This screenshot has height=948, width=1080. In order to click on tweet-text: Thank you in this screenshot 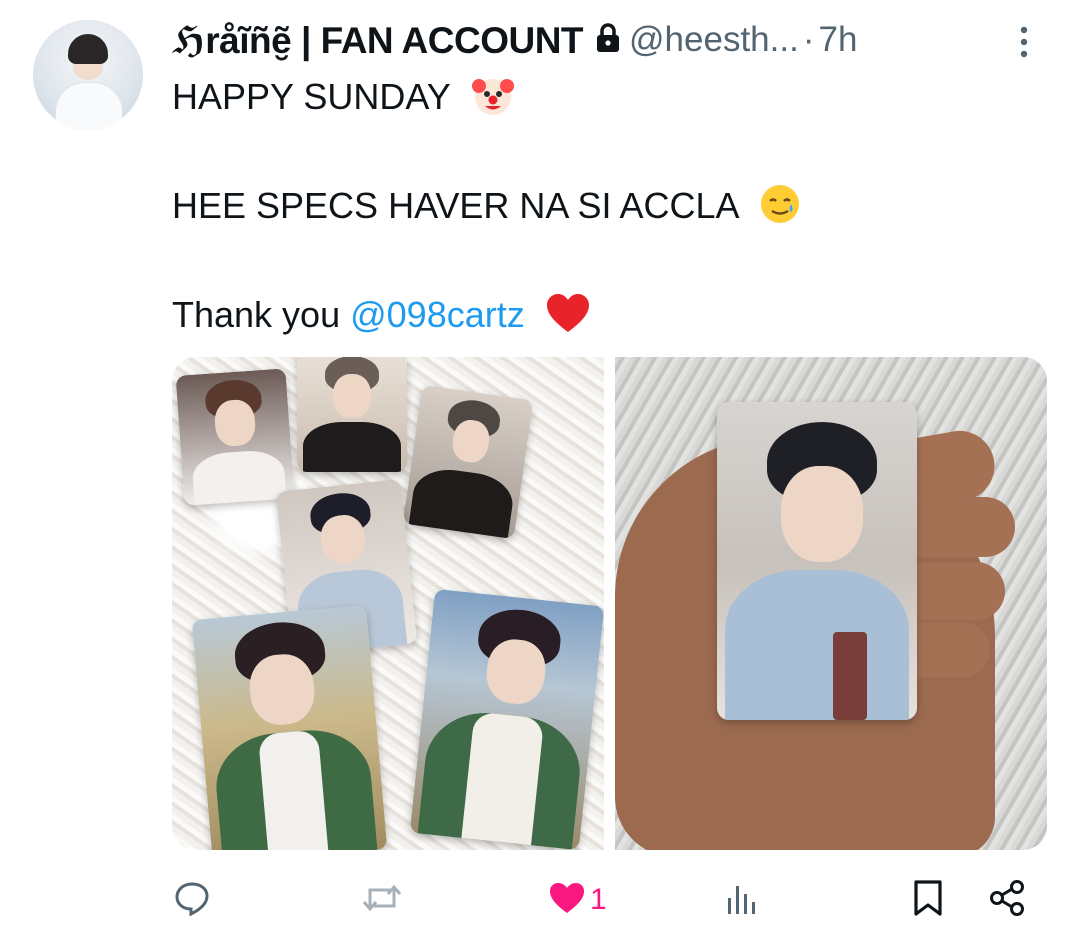, I will do `click(261, 315)`.